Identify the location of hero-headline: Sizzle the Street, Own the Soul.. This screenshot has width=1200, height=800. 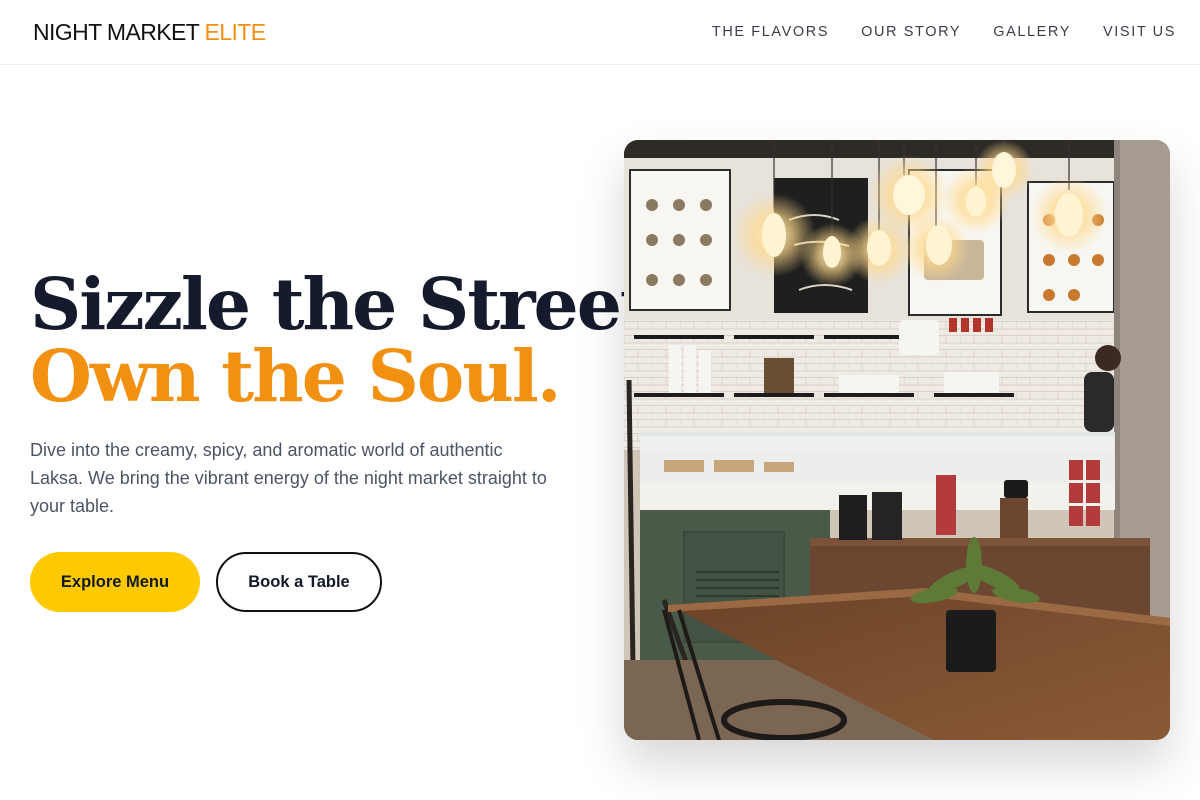
(352, 340).